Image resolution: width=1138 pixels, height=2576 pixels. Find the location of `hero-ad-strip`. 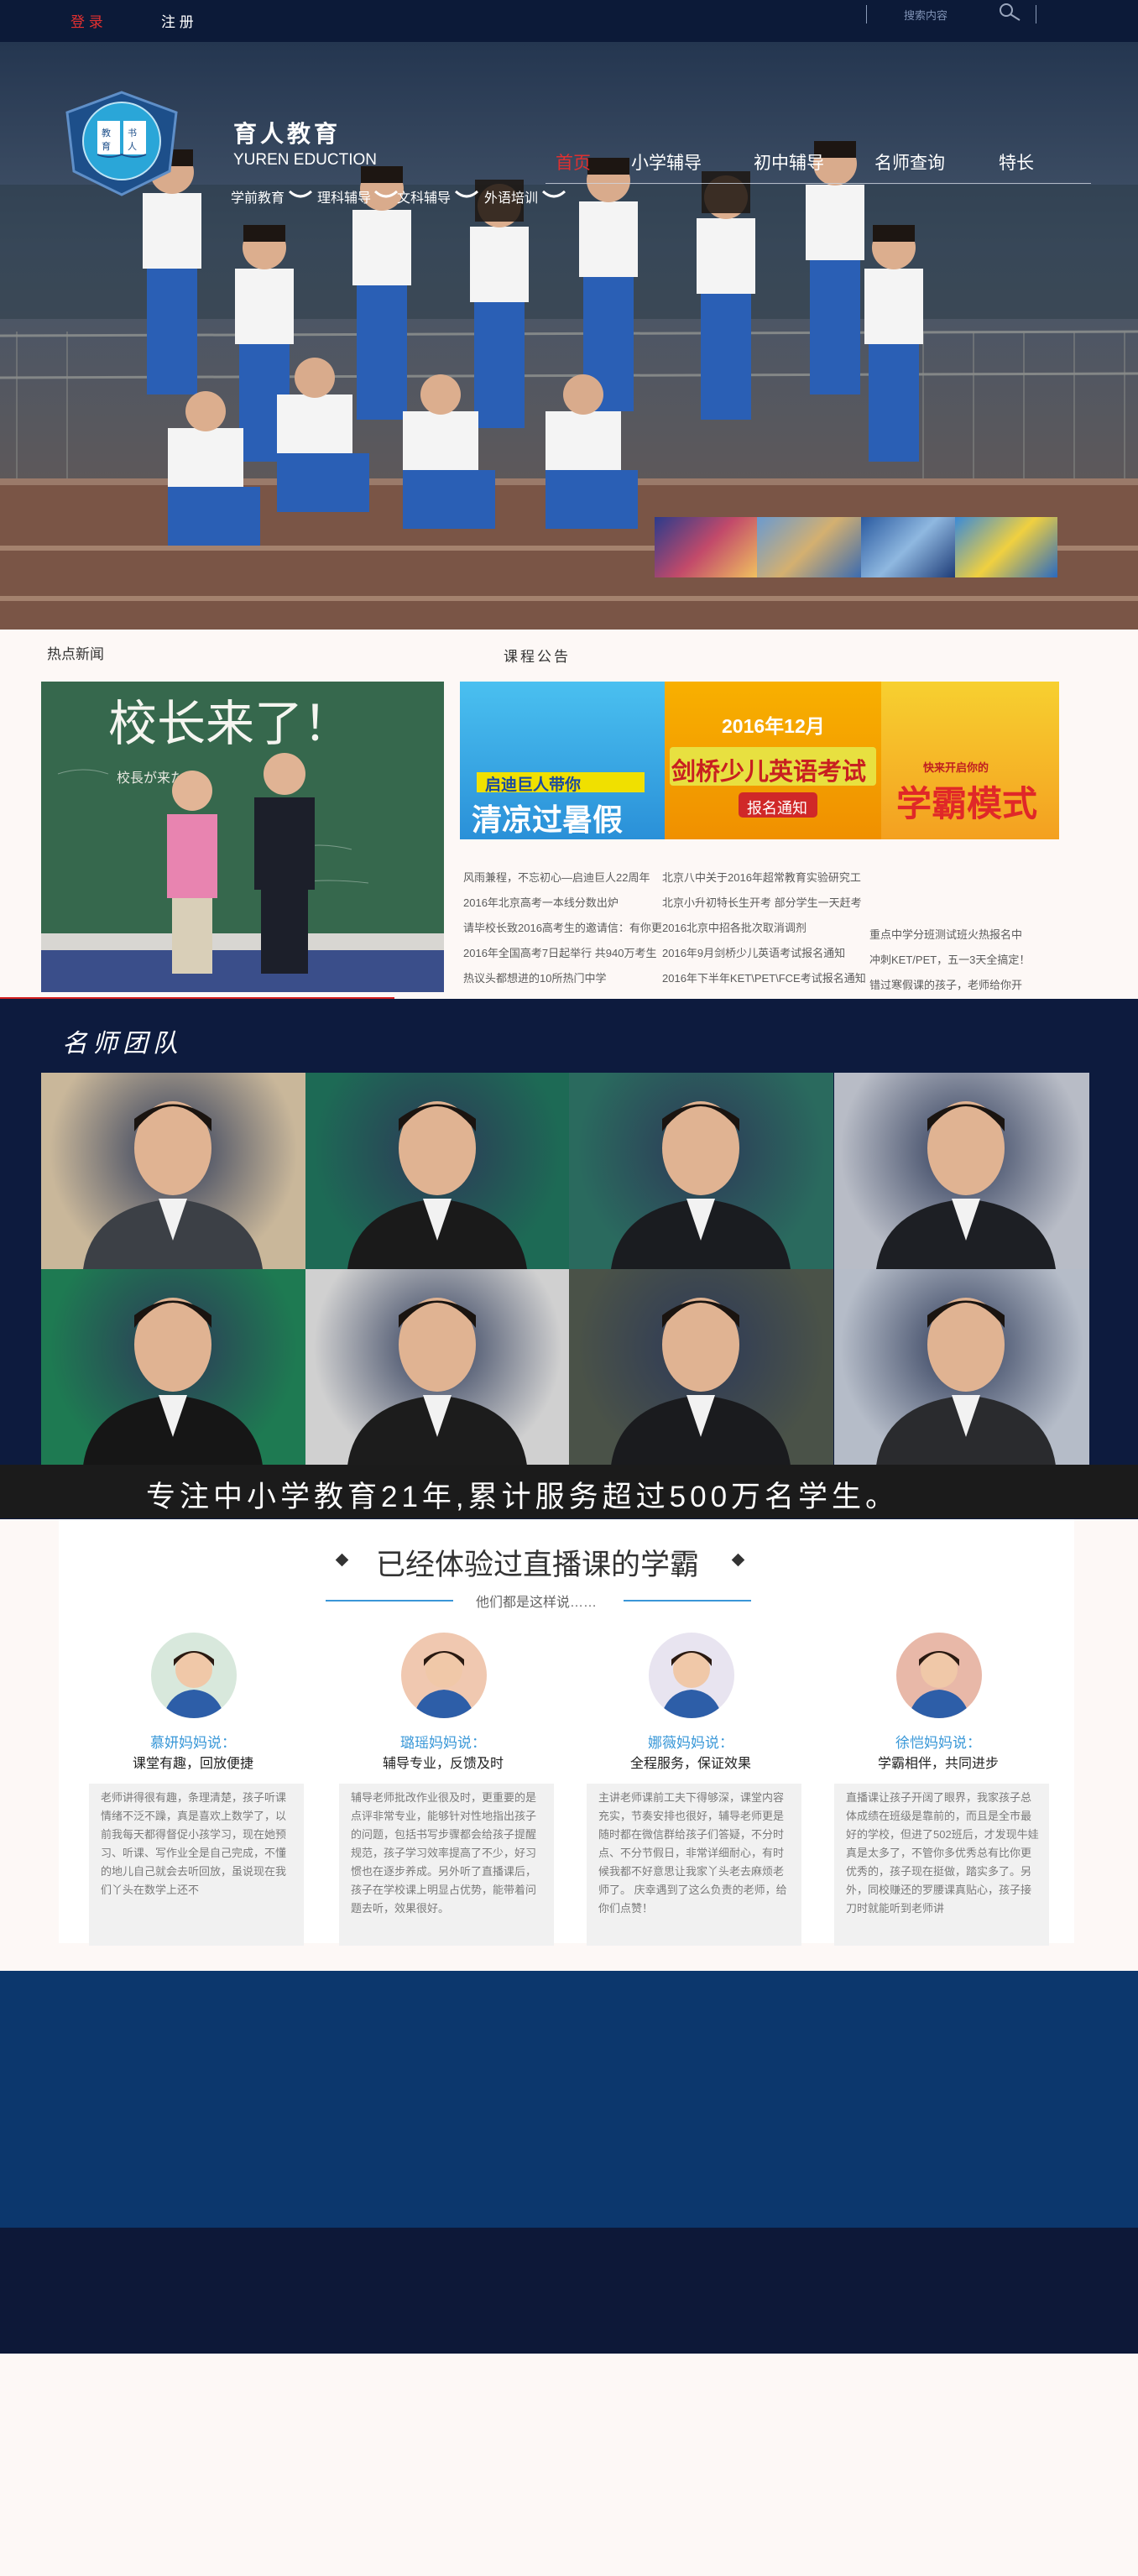

hero-ad-strip is located at coordinates (856, 547).